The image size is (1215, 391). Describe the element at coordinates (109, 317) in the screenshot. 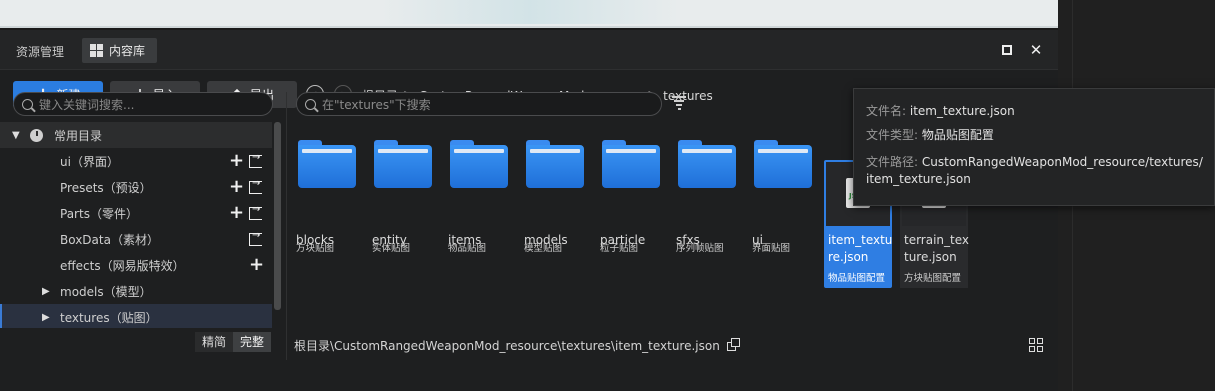

I see `tree-item-label: textures（贴图）` at that location.